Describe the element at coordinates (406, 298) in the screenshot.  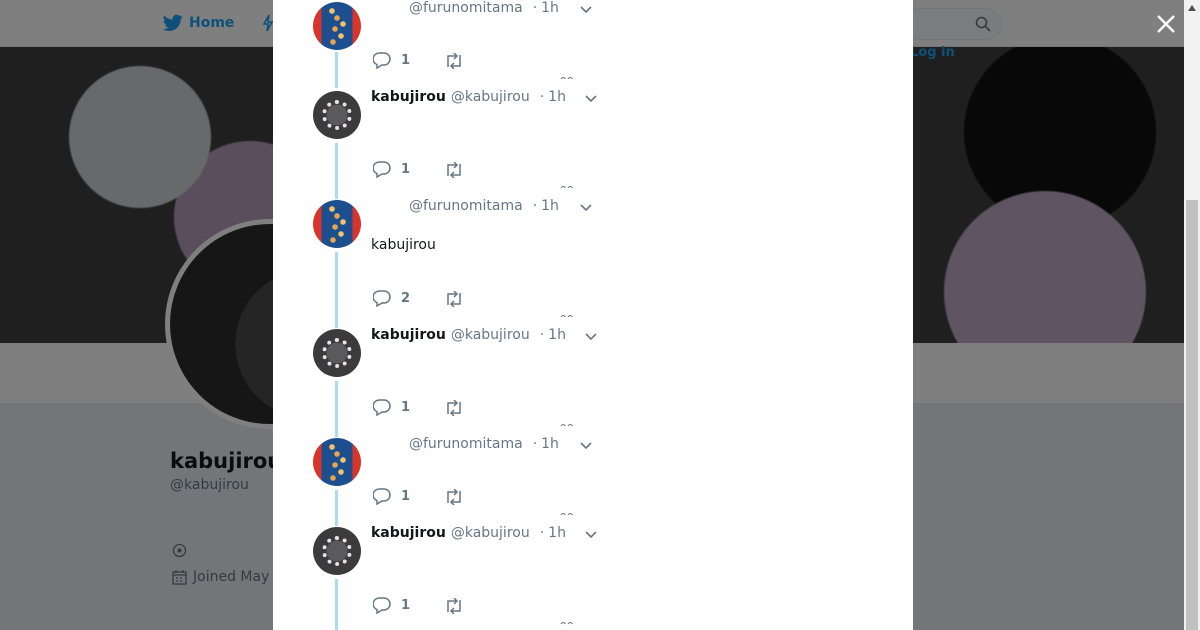
I see `reply-count: 2` at that location.